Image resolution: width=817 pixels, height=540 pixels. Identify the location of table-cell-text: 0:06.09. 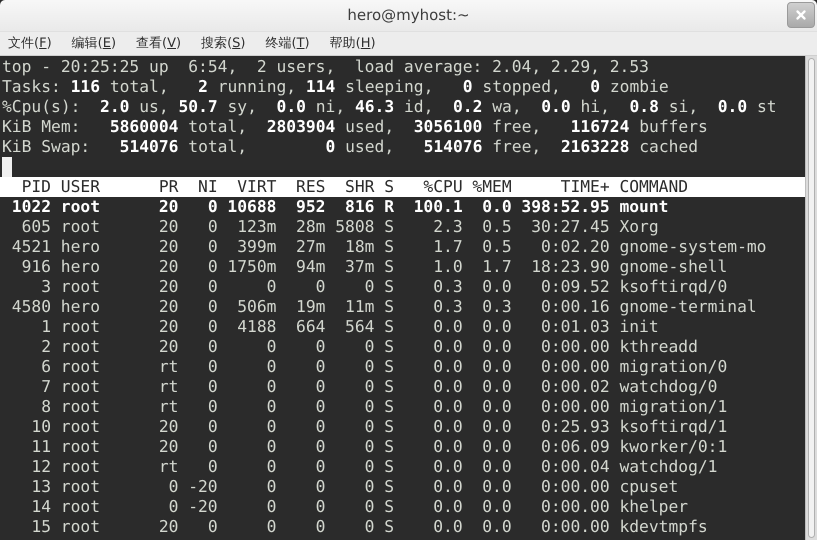
(575, 447).